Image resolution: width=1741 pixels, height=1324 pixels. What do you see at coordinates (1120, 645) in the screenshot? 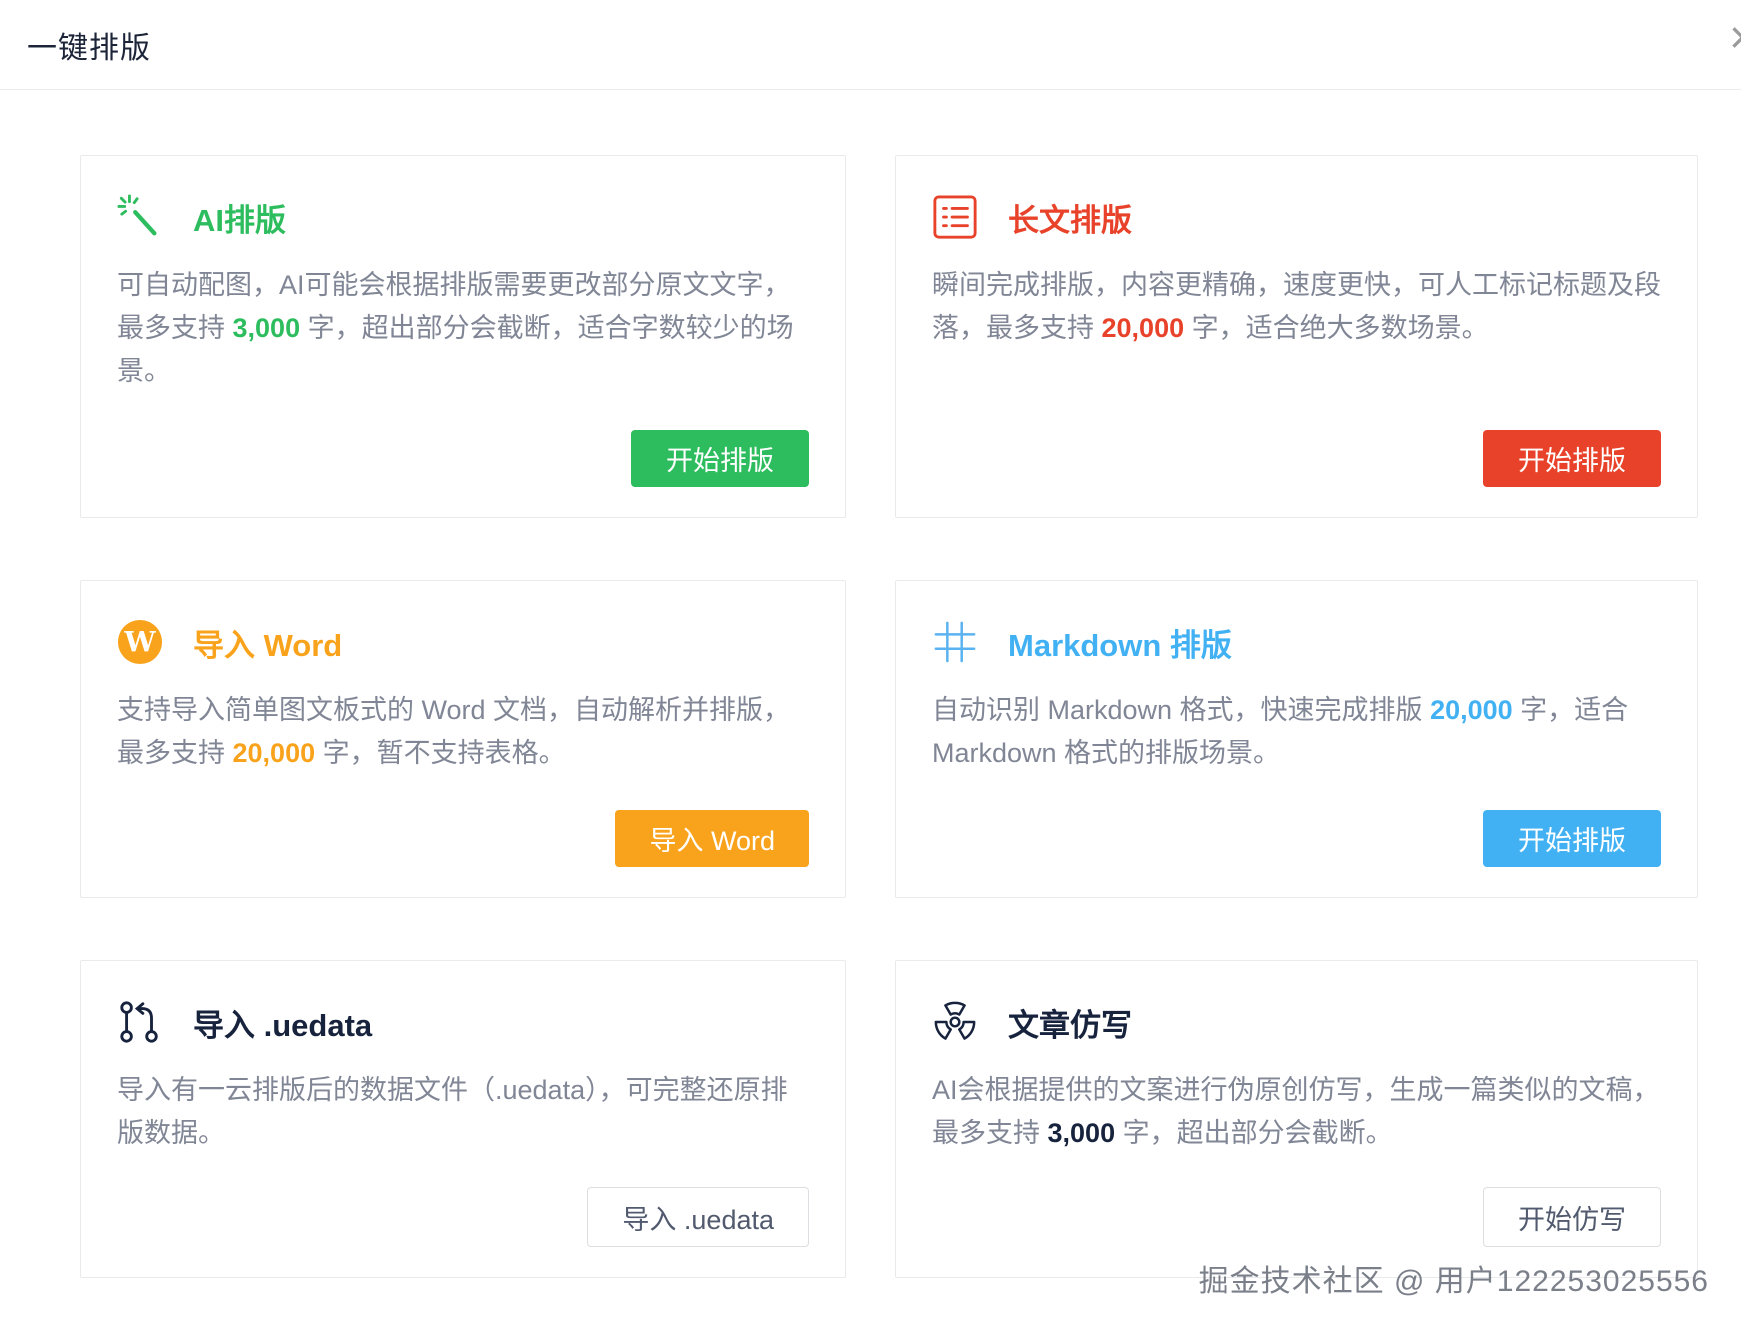
I see `card-title: Markdown 排版` at bounding box center [1120, 645].